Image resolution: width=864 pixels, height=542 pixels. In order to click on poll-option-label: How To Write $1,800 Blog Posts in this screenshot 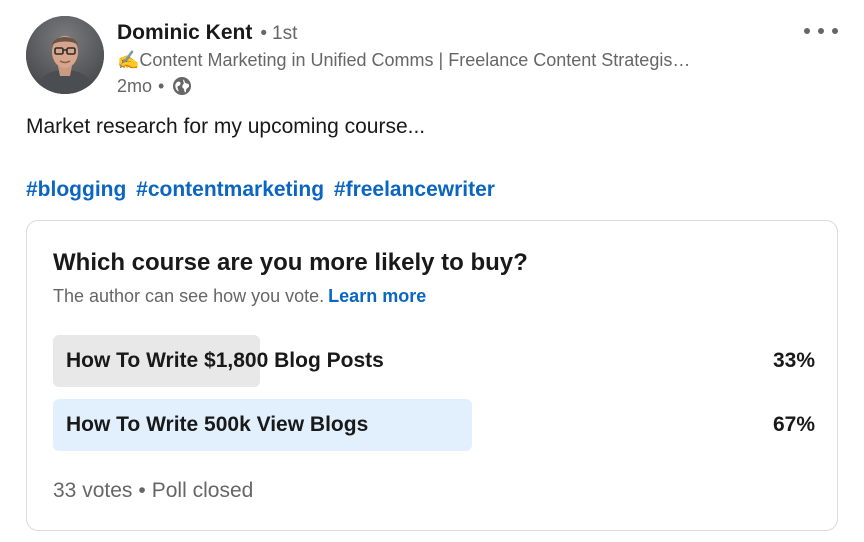, I will do `click(225, 360)`.